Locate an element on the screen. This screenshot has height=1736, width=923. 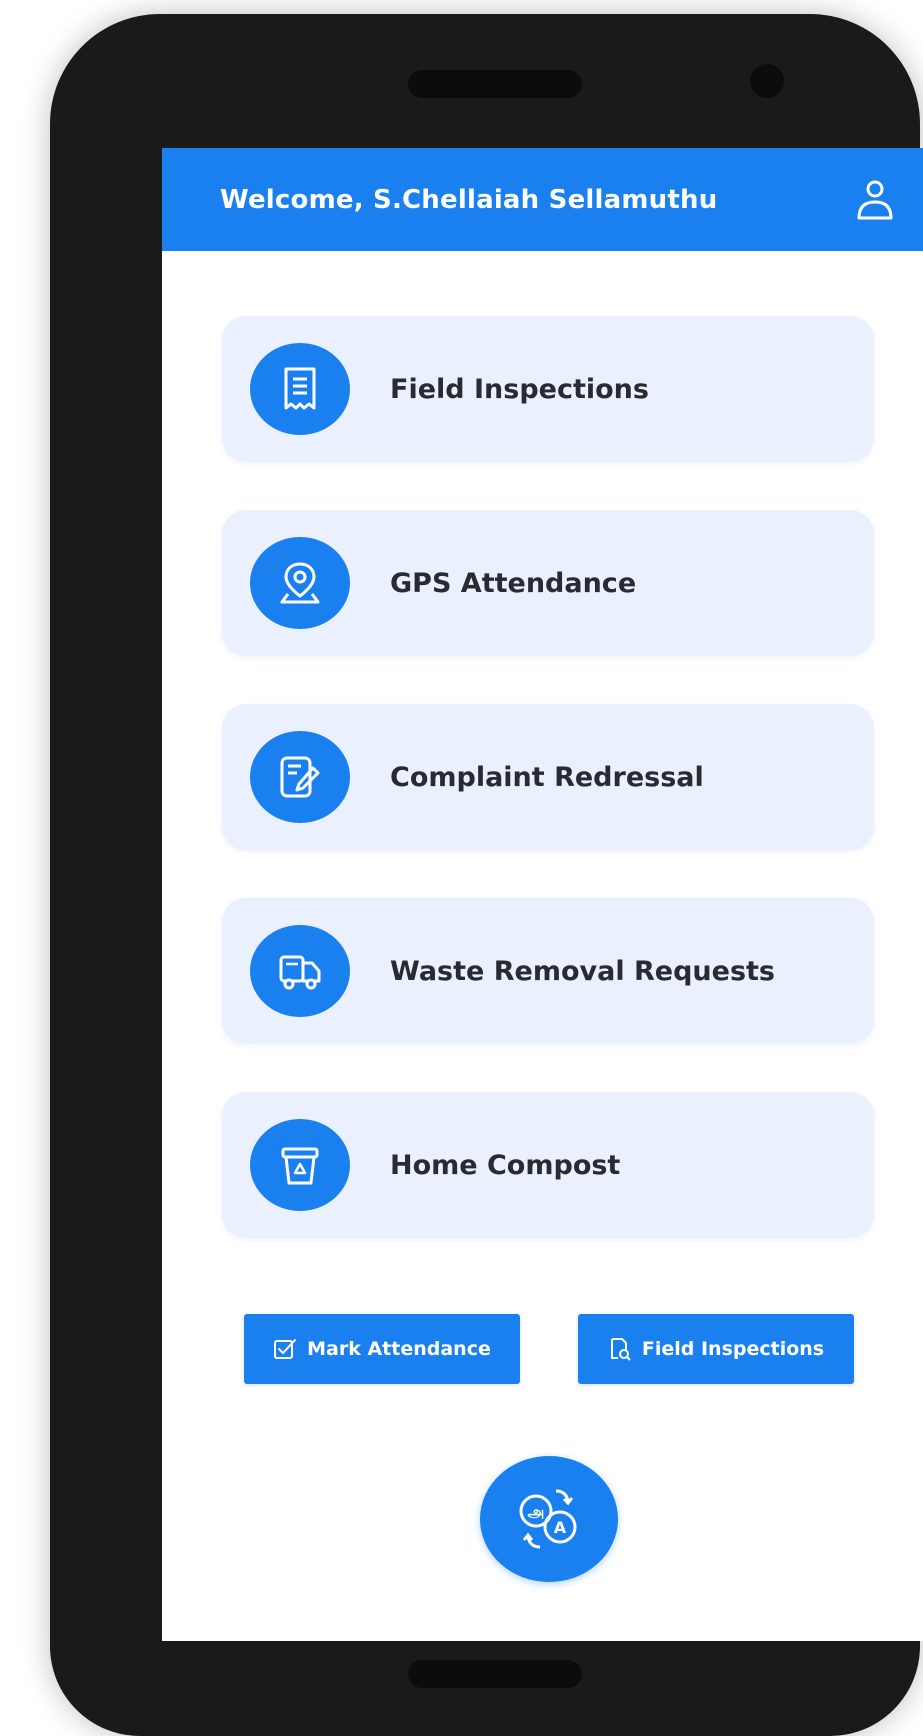
translate-button: அ A is located at coordinates (549, 1519).